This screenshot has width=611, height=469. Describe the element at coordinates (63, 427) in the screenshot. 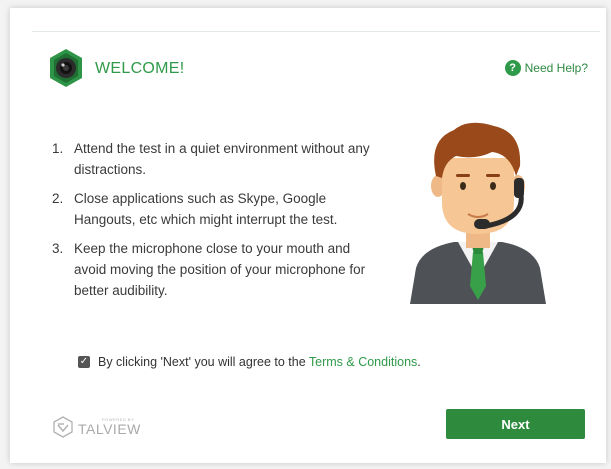

I see `talview-logo-icon` at that location.